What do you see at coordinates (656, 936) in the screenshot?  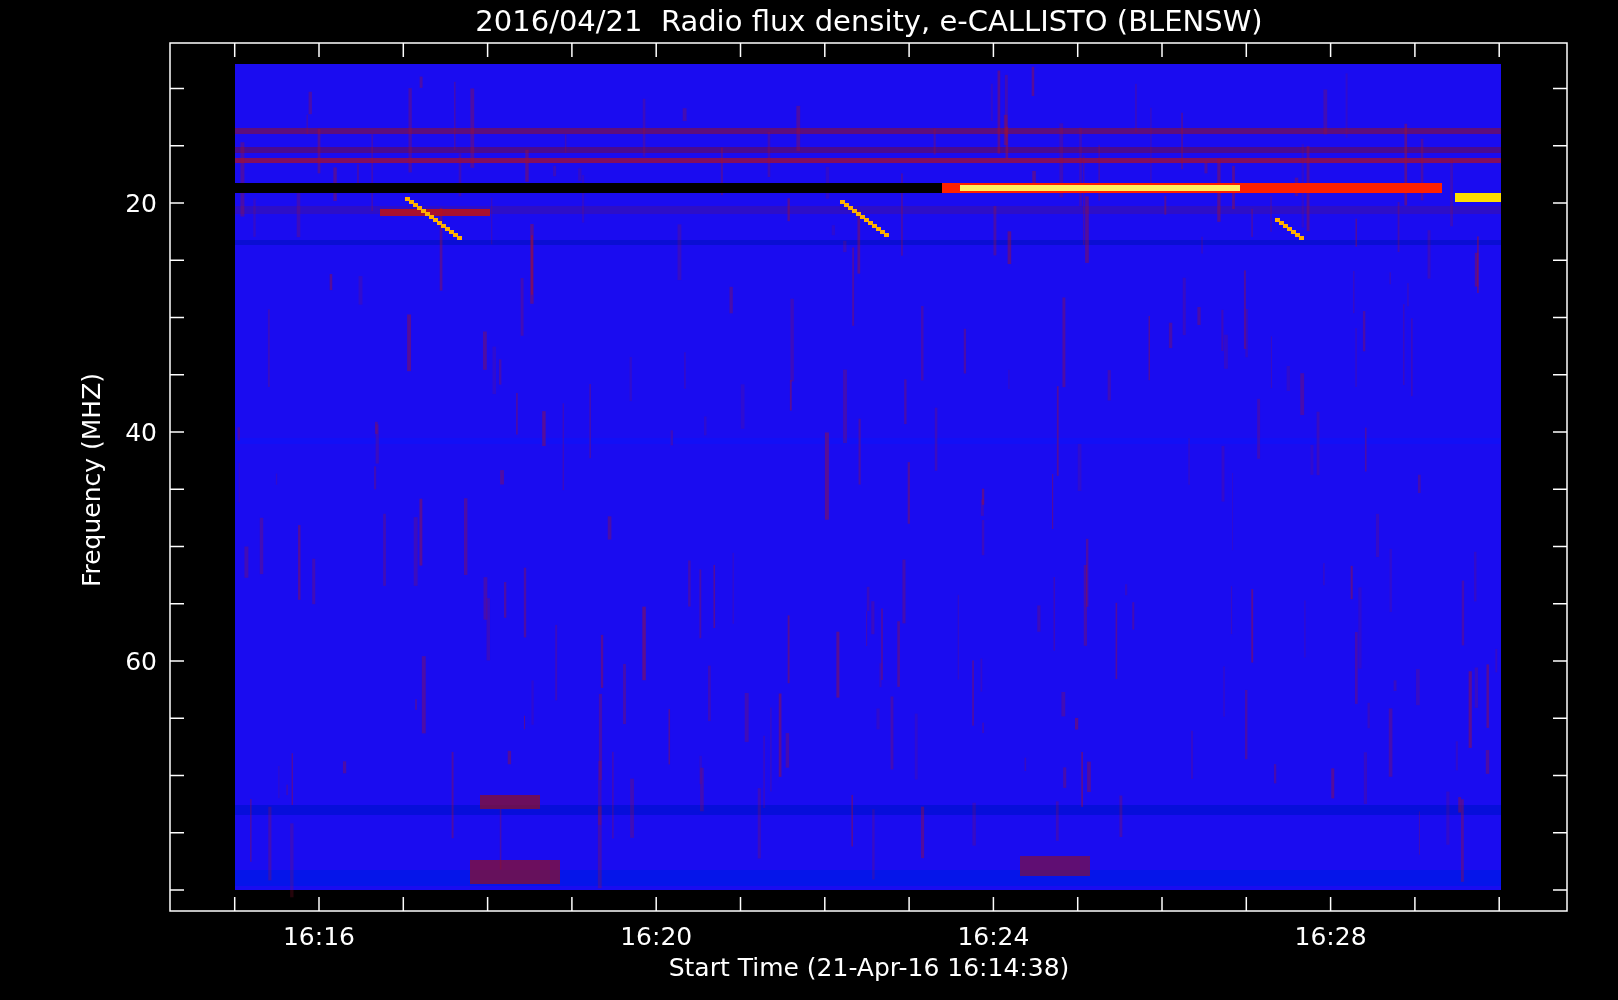 I see `x-tick-label: 16:20` at bounding box center [656, 936].